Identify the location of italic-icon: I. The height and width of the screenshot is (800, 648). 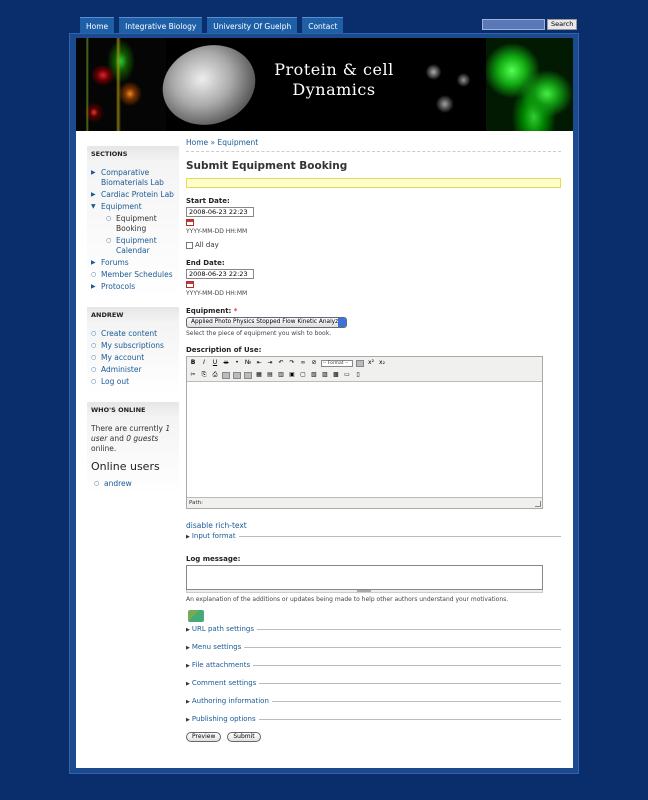
(204, 363).